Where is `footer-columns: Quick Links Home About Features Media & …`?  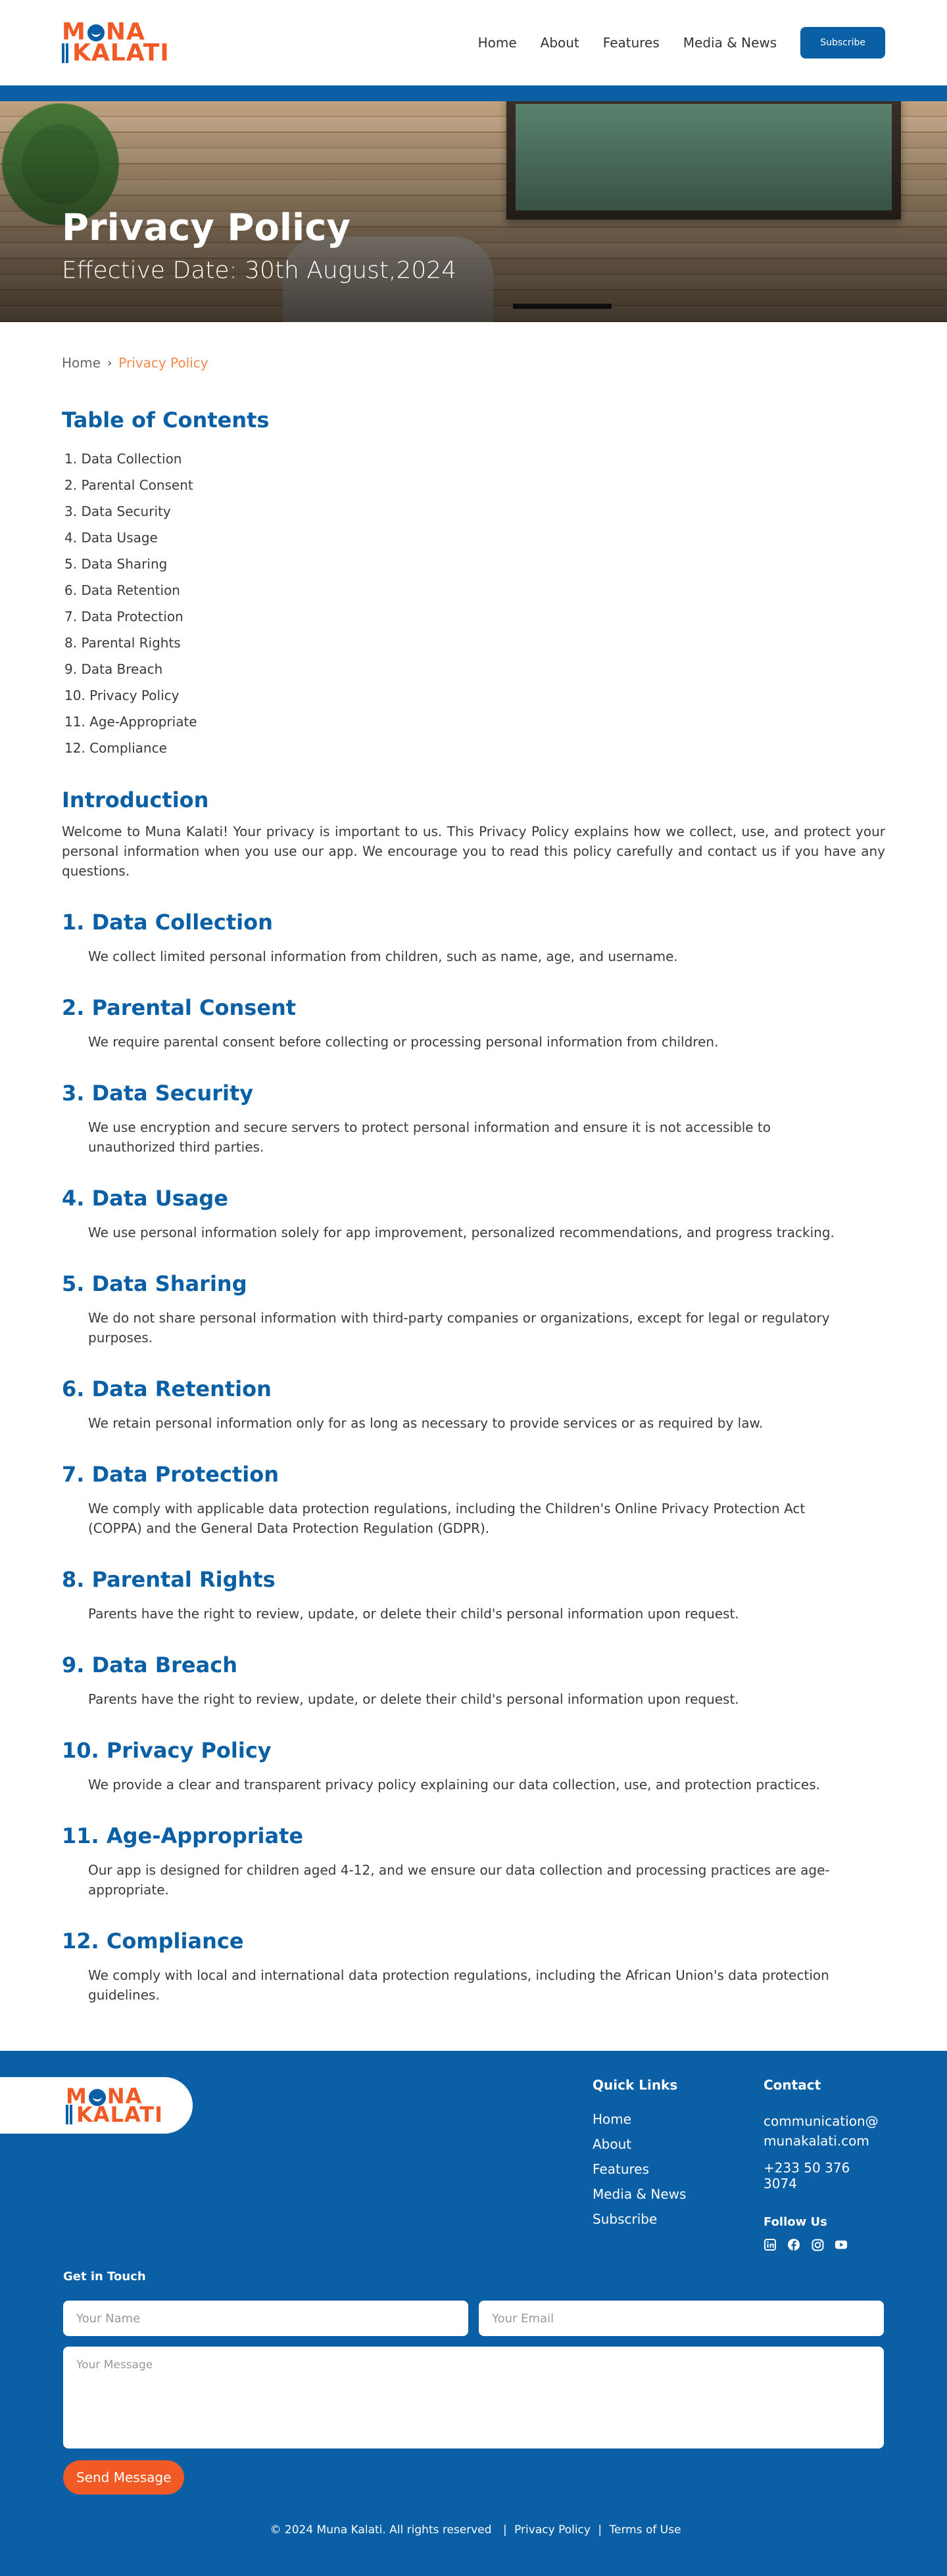 footer-columns: Quick Links Home About Features Media & … is located at coordinates (770, 2164).